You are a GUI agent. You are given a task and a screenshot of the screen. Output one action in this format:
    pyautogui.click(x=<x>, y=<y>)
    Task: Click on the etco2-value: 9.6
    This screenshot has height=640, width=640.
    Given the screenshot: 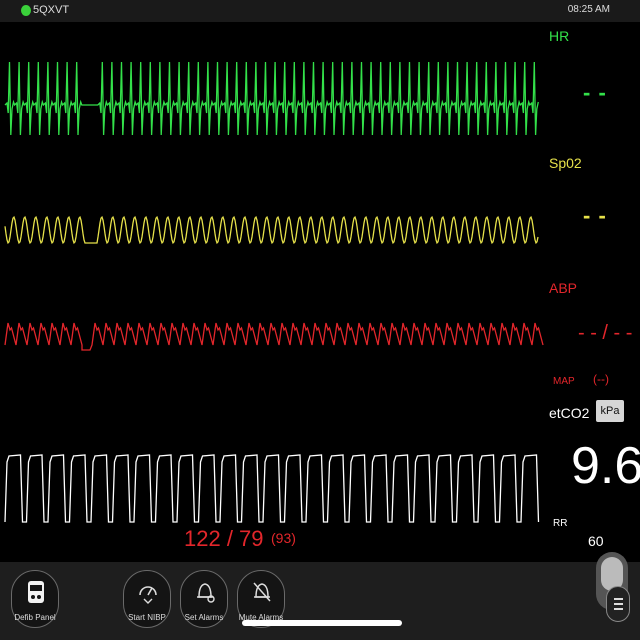 What is the action you would take?
    pyautogui.click(x=605, y=466)
    